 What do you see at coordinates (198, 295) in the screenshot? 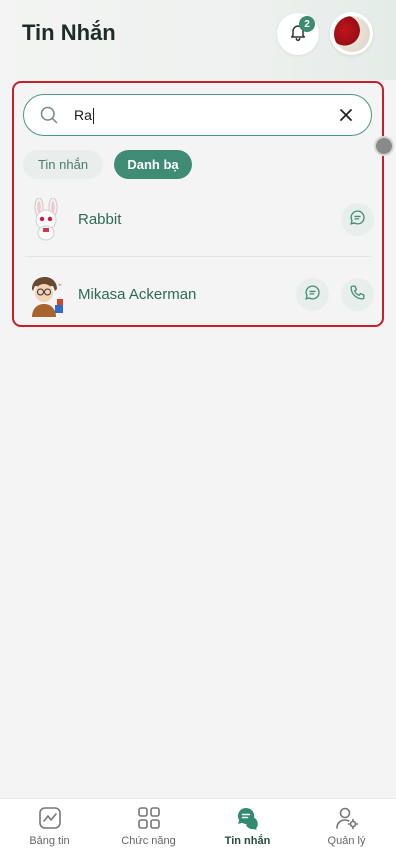
I see `contact-row: Mikasa Ackerman` at bounding box center [198, 295].